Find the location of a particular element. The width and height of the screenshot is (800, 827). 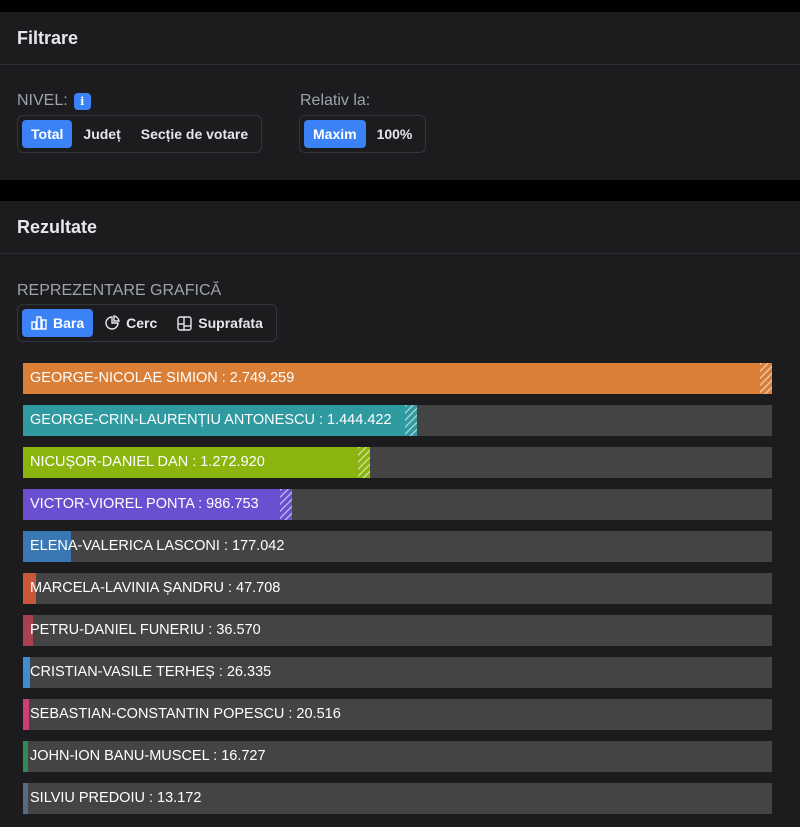

level-option-judet: Județ is located at coordinates (101, 134).